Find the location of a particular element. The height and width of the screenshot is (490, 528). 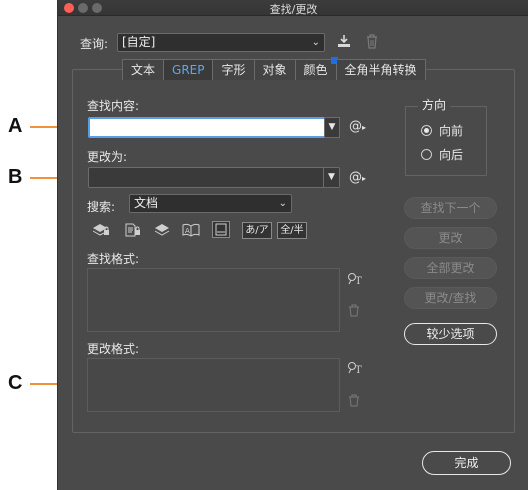

find-format-box is located at coordinates (213, 300).